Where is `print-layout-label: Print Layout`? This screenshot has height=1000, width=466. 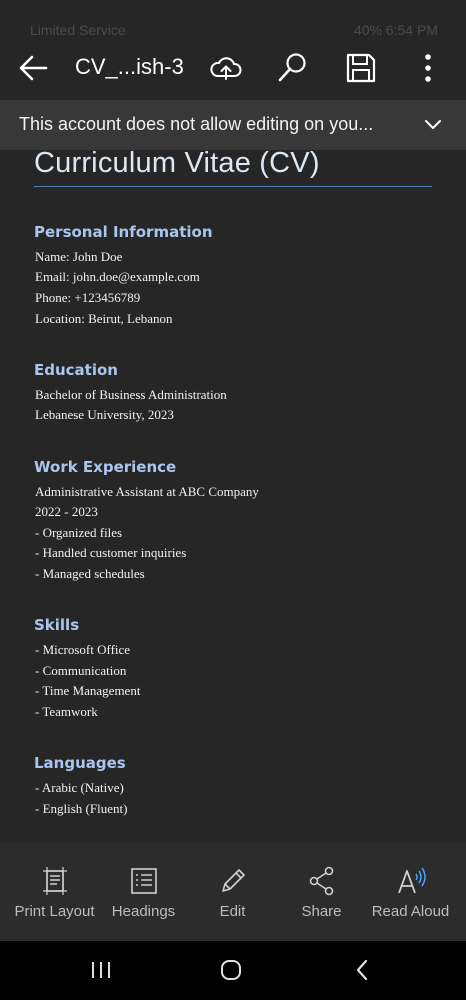 print-layout-label: Print Layout is located at coordinates (54, 911).